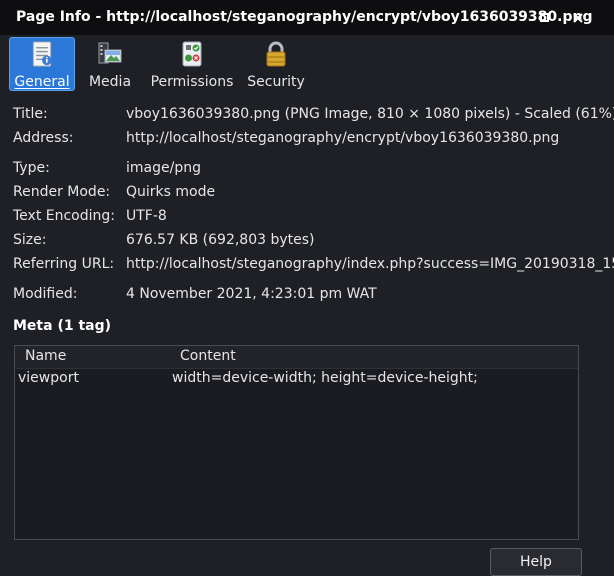  Describe the element at coordinates (62, 326) in the screenshot. I see `meta-heading: Meta (1 tag)` at that location.